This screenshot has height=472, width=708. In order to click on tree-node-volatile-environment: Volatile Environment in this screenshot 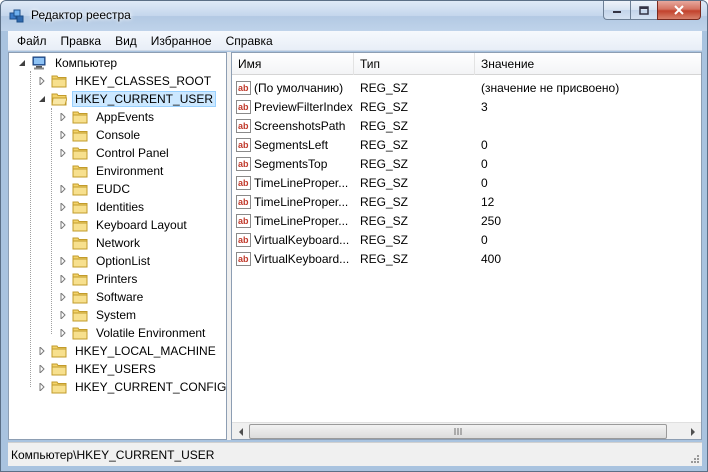, I will do `click(133, 333)`.